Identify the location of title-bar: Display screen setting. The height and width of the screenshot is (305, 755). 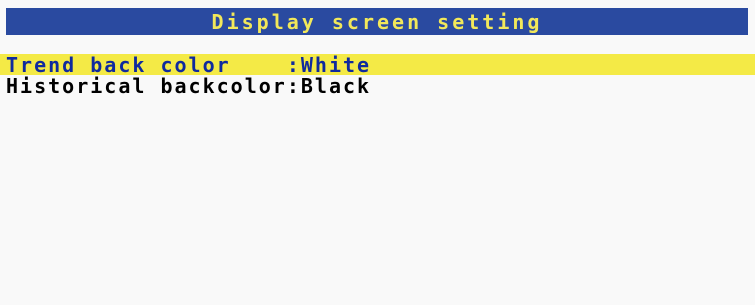
(377, 21).